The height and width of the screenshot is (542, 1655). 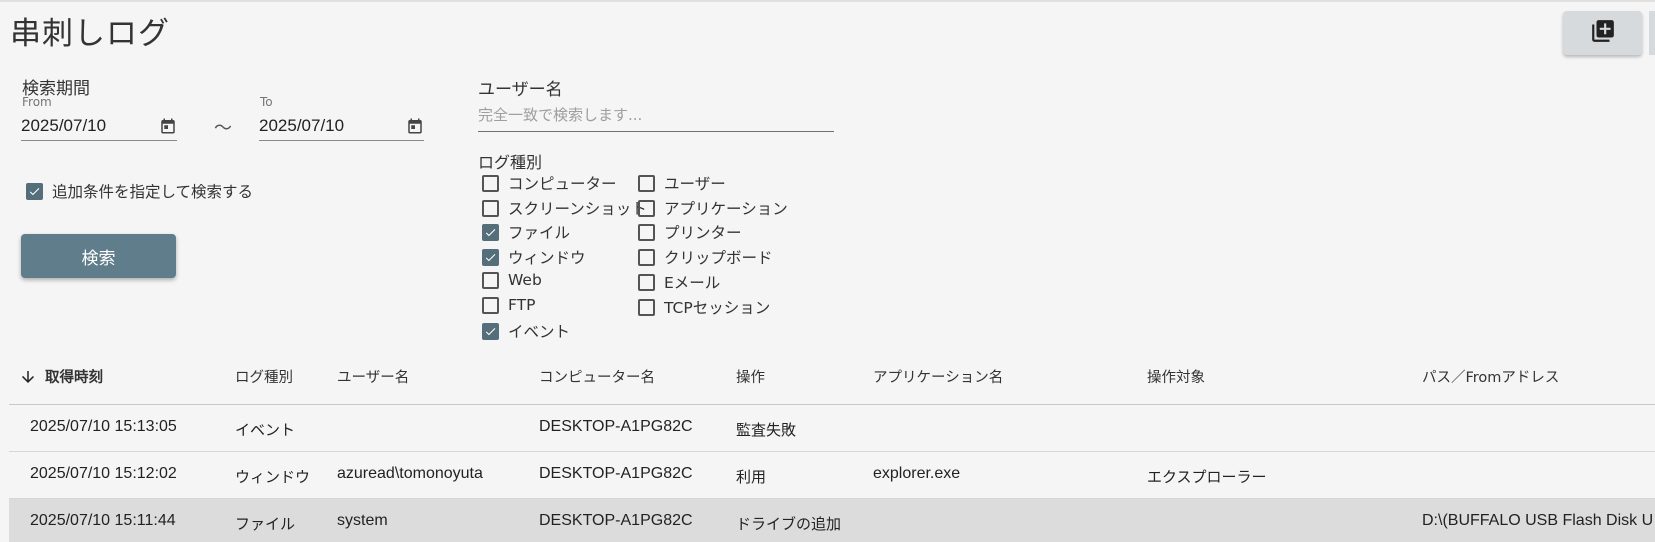 I want to click on logtype-clipboard-checkbox: クリップボード, so click(x=705, y=257).